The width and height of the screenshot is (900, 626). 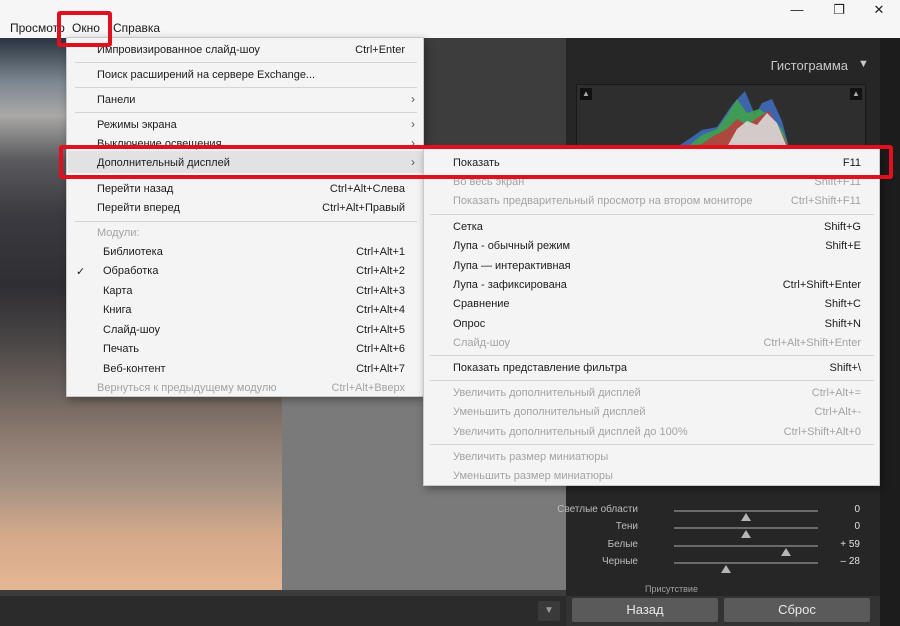 What do you see at coordinates (718, 563) in the screenshot?
I see `slider-blacks: Черные – 28` at bounding box center [718, 563].